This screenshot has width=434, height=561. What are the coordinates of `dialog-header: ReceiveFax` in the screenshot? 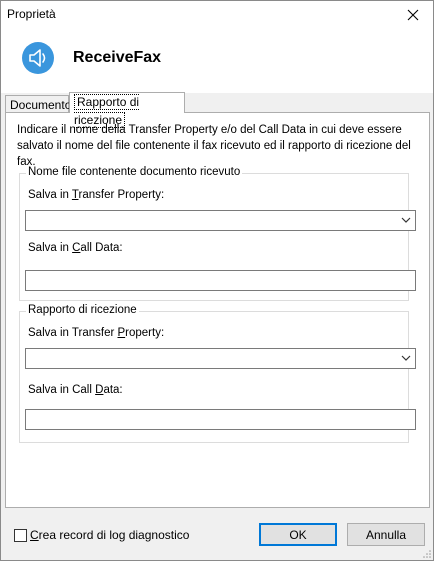 It's located at (217, 61).